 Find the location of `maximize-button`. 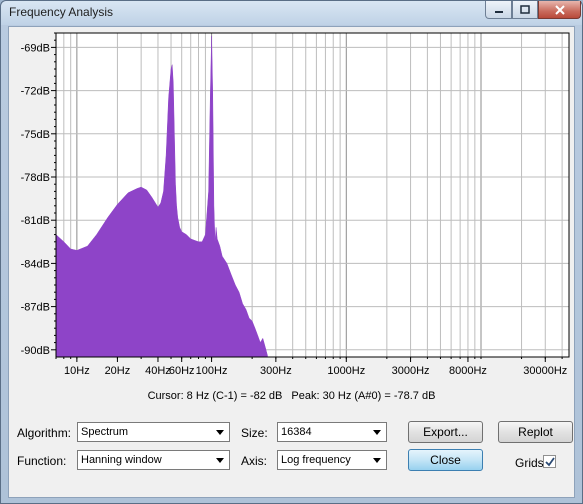

maximize-button is located at coordinates (525, 10).